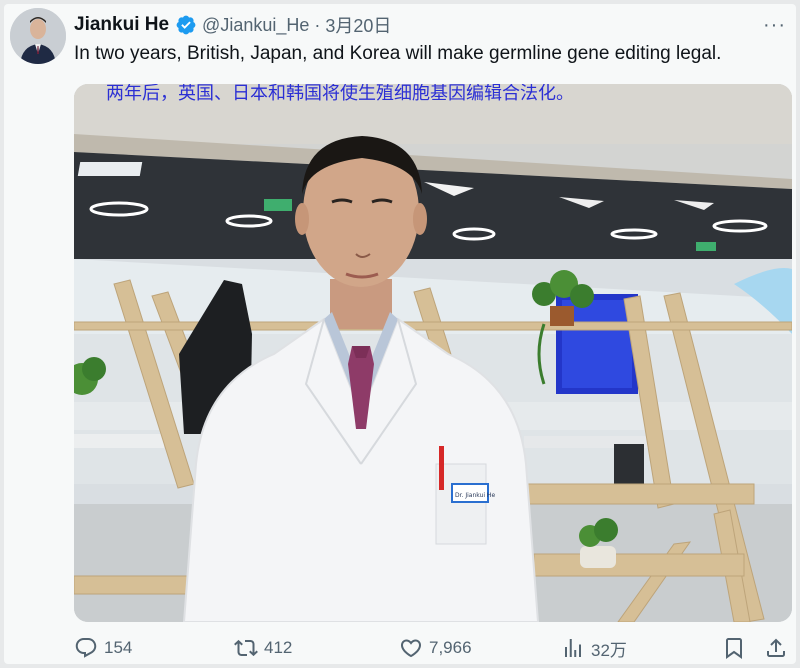 Image resolution: width=800 pixels, height=668 pixels. Describe the element at coordinates (263, 648) in the screenshot. I see `retweet-button: 412` at that location.